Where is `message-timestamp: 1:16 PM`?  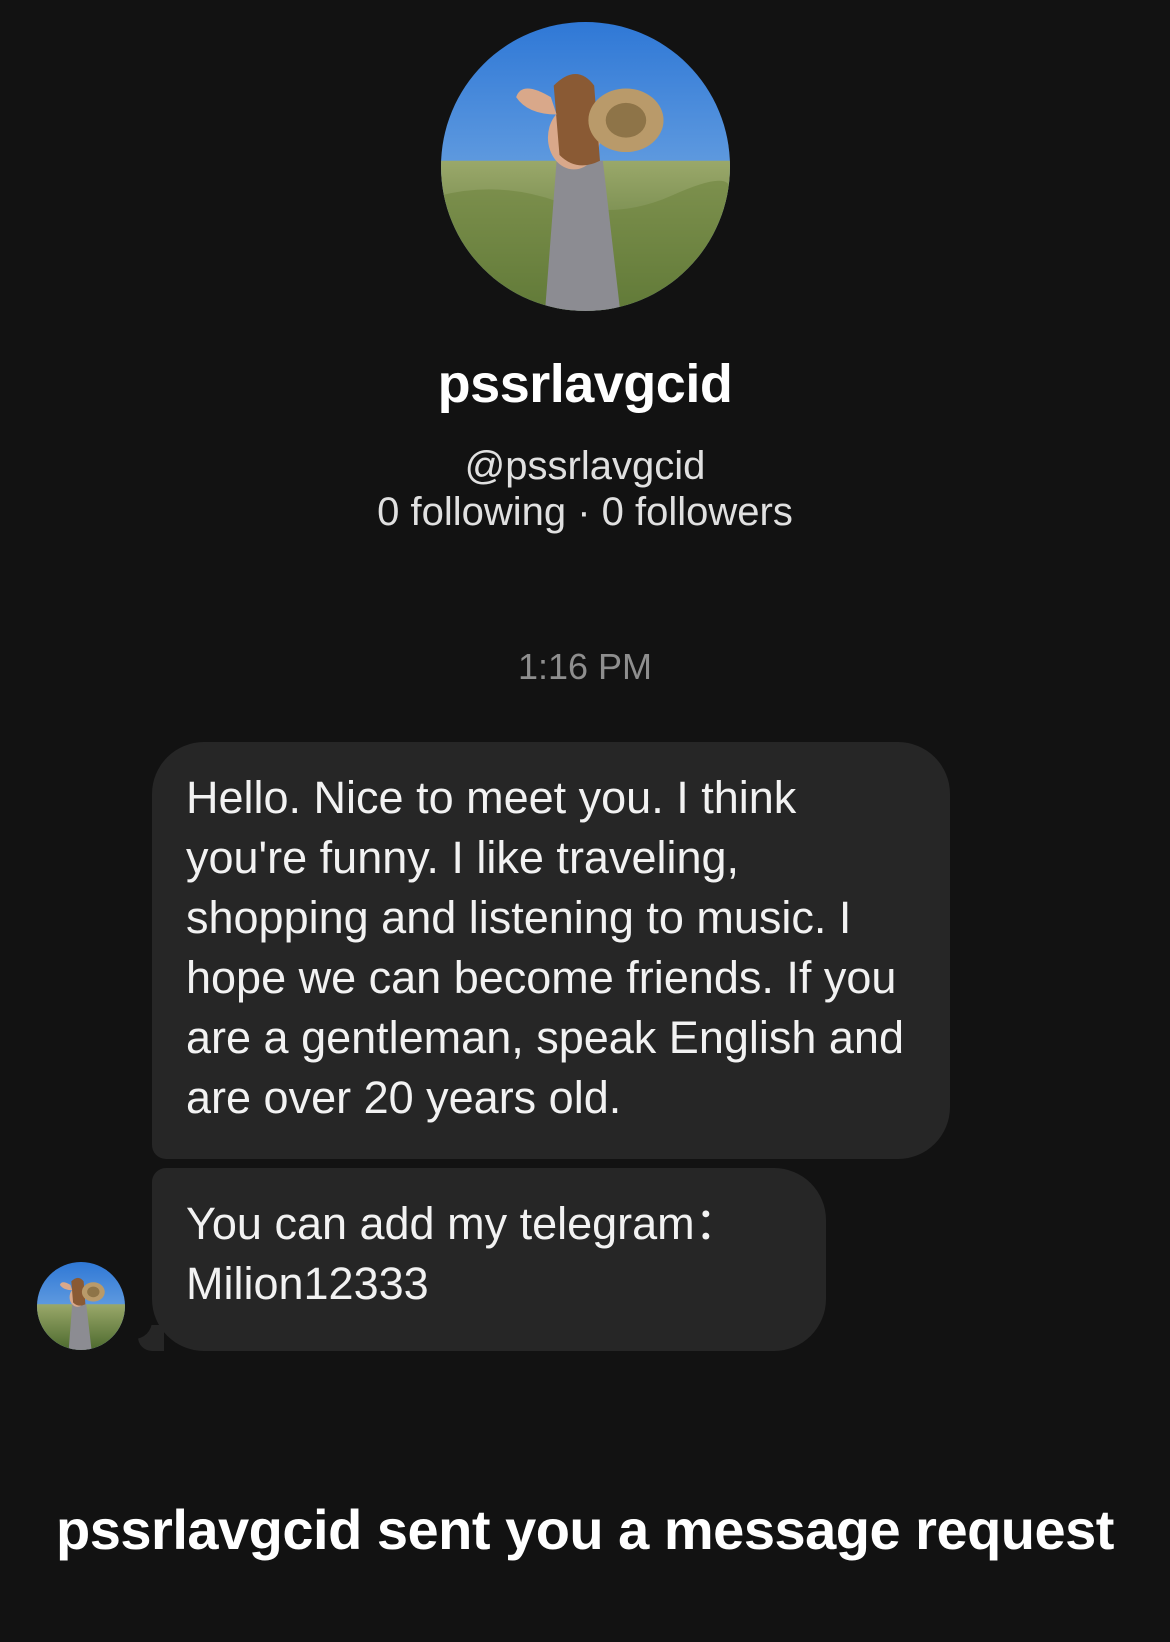 message-timestamp: 1:16 PM is located at coordinates (585, 666).